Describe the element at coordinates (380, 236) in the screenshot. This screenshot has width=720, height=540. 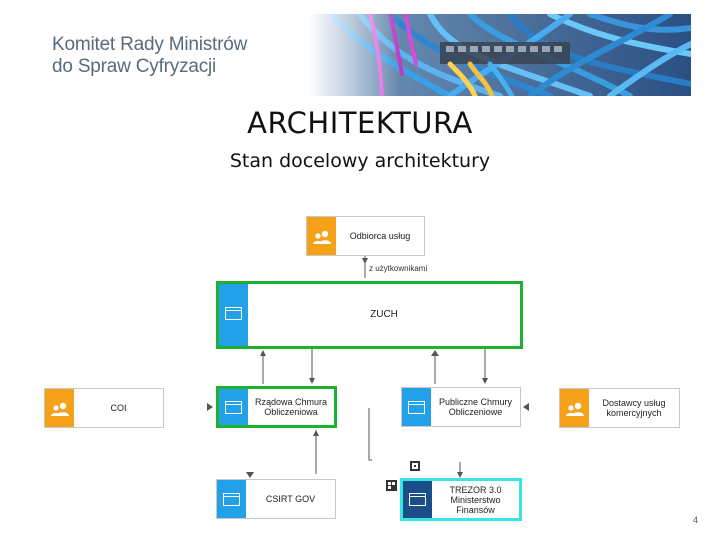
I see `node-label: Odbiorca usług` at that location.